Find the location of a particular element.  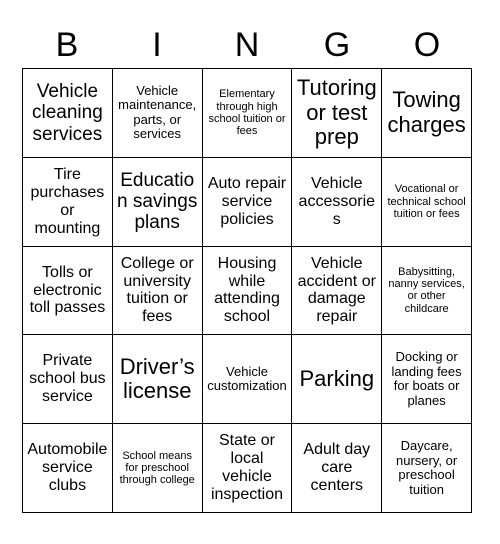

bingo-header-letter-i: I is located at coordinates (157, 45).